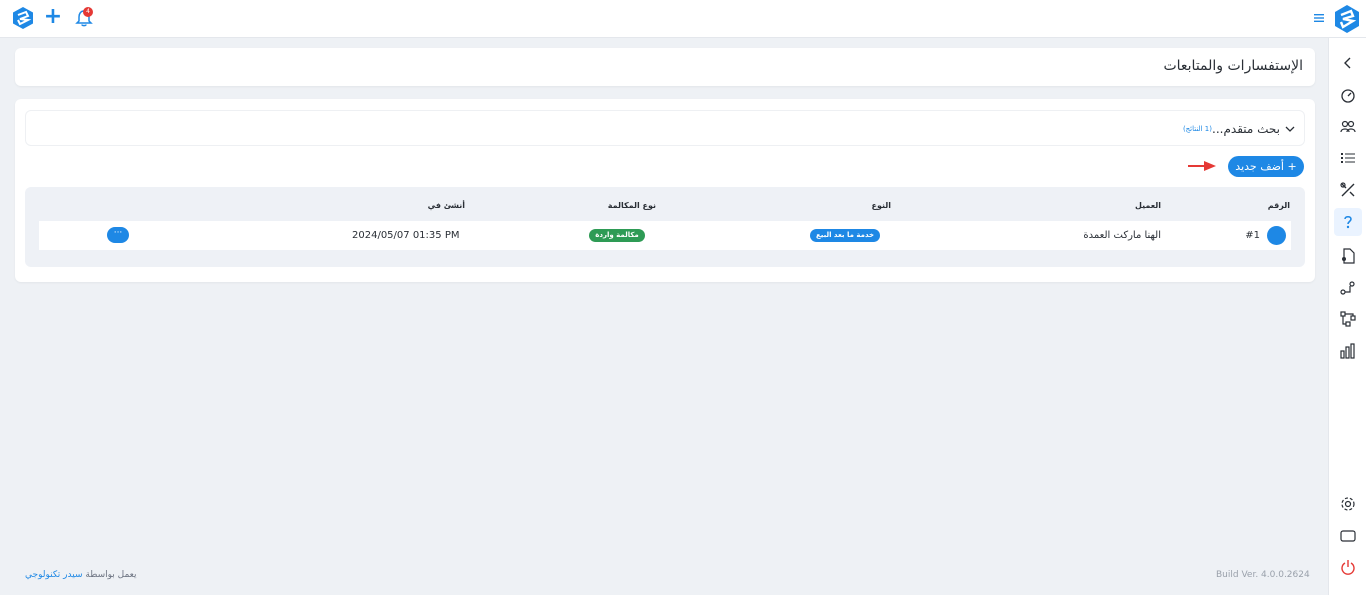 Image resolution: width=1366 pixels, height=595 pixels. I want to click on users-icon, so click(1348, 127).